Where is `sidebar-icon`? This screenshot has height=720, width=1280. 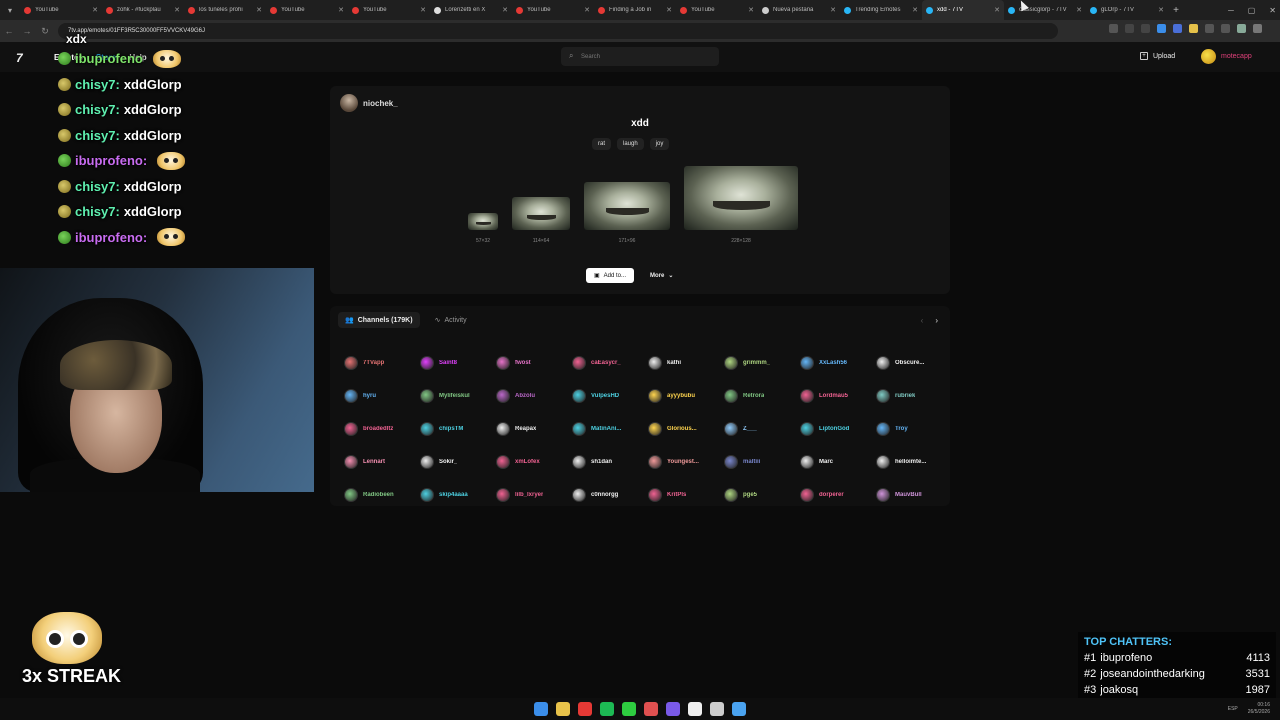
sidebar-icon is located at coordinates (1225, 28).